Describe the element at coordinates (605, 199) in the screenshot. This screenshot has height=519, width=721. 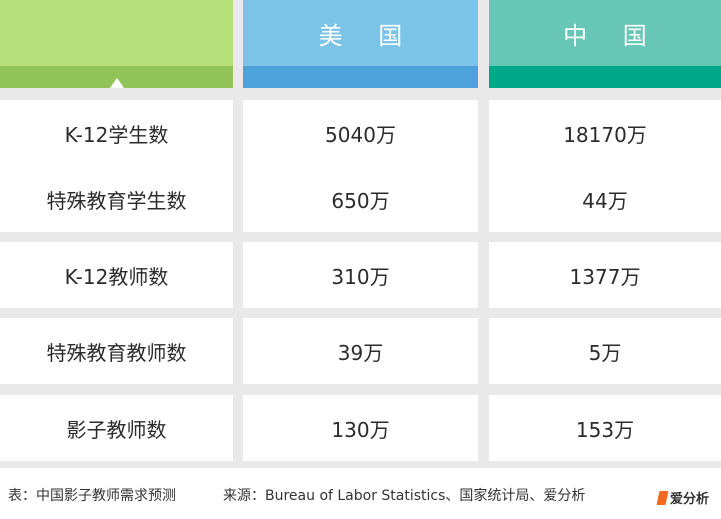
I see `china-value-cell: 44万` at that location.